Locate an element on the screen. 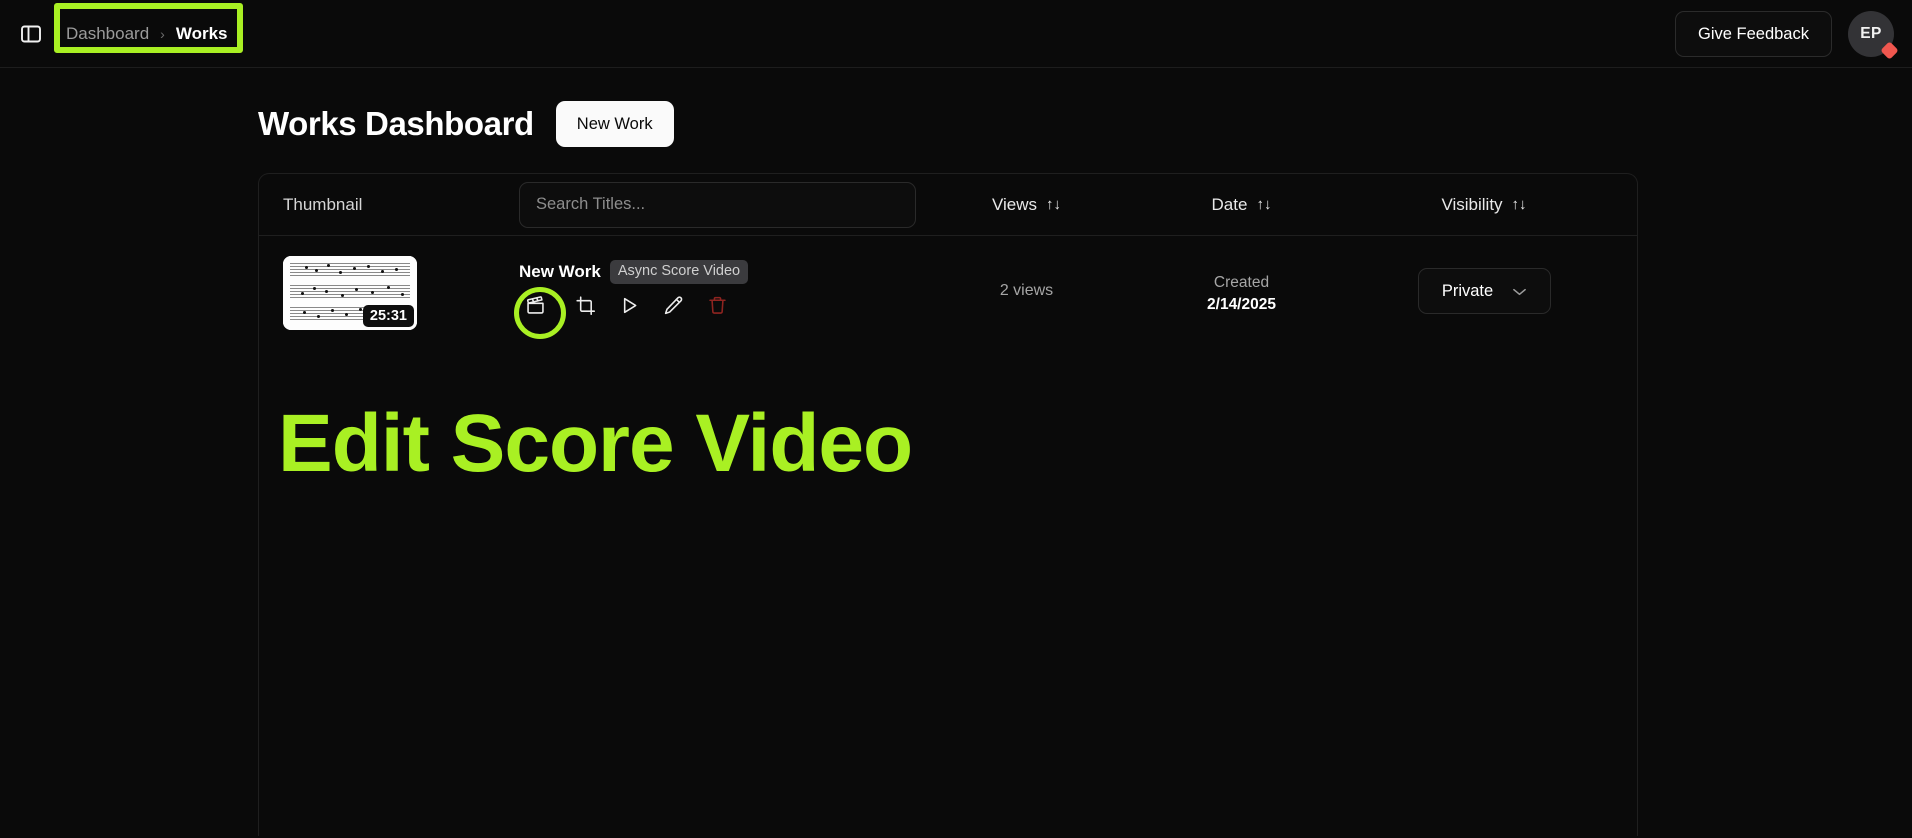  column-header-date-label: Date is located at coordinates (1229, 204).